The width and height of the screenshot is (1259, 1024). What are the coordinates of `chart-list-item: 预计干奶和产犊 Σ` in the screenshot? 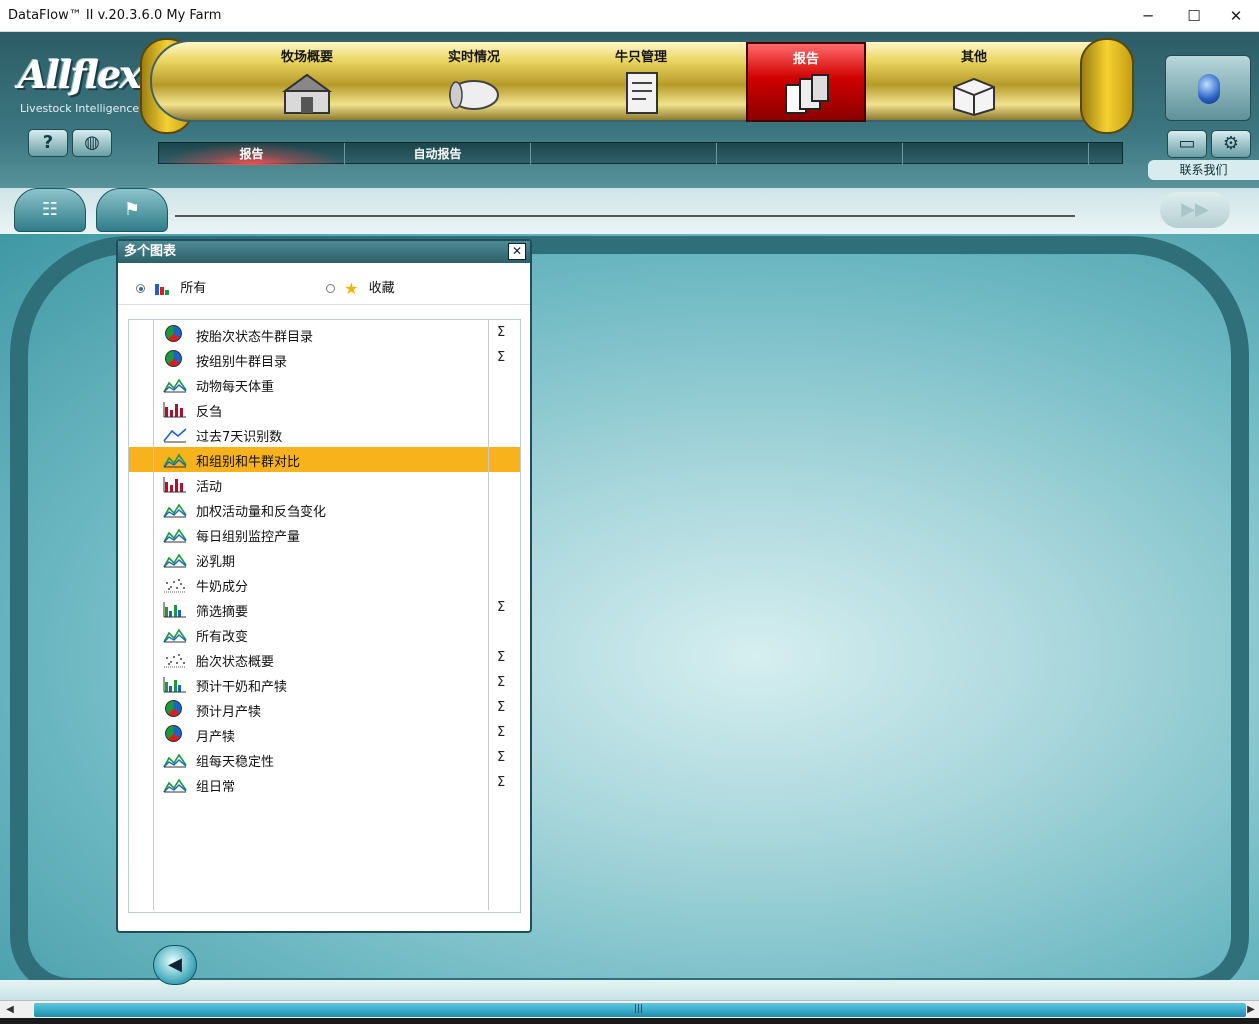 It's located at (324, 684).